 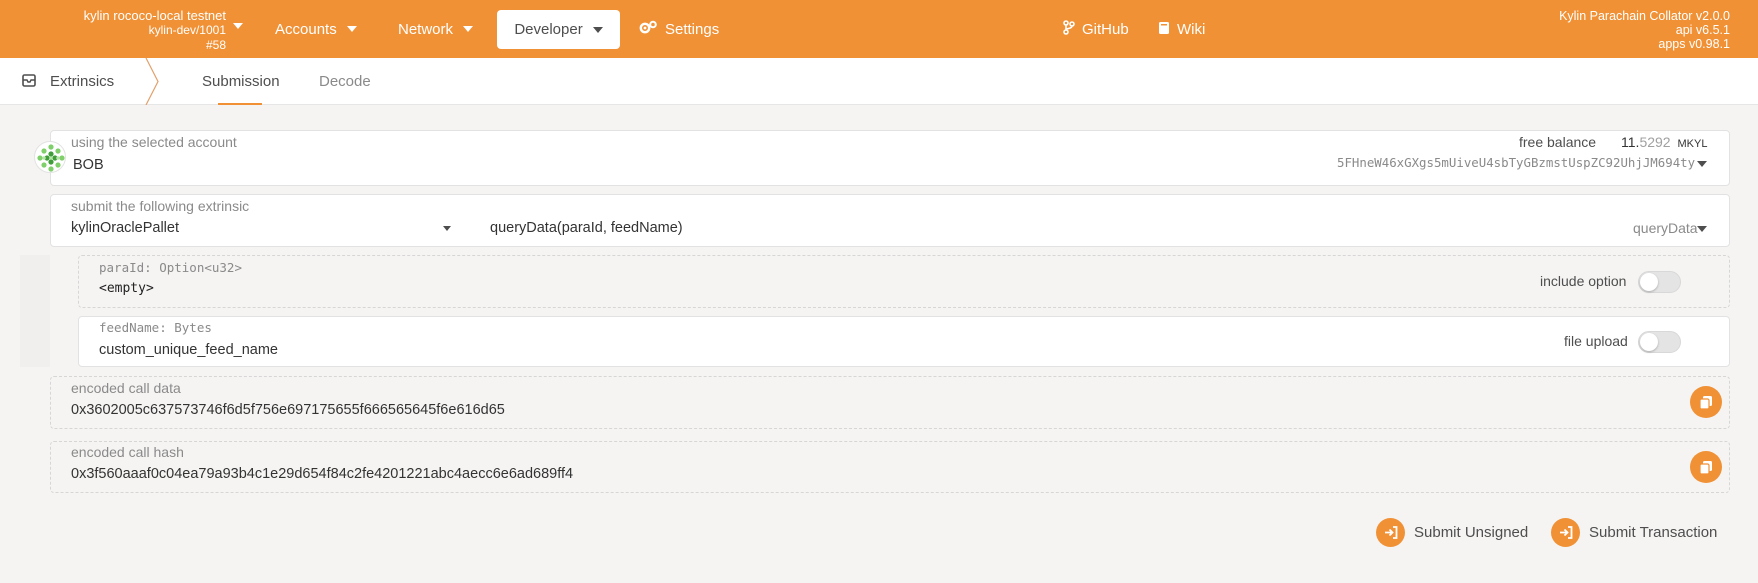 What do you see at coordinates (29, 81) in the screenshot?
I see `archive-icon` at bounding box center [29, 81].